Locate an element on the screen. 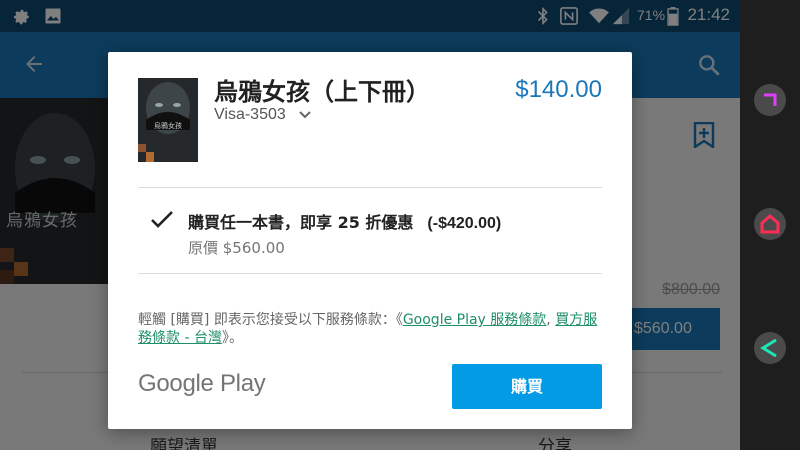  book-thumbnail: 烏鴉女孩 is located at coordinates (168, 120).